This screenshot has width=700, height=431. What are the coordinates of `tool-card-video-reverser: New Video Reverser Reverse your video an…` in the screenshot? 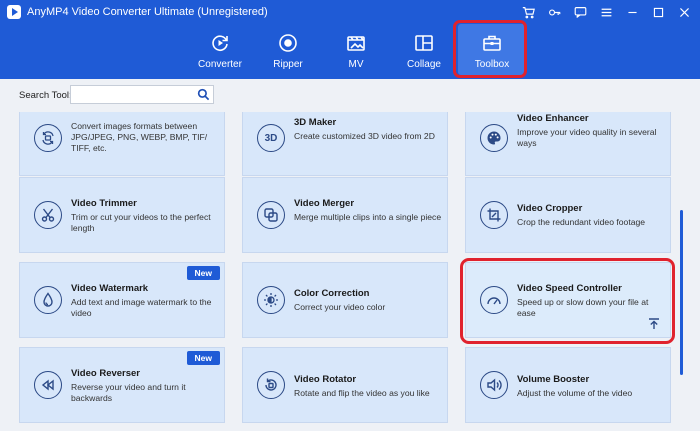 It's located at (122, 385).